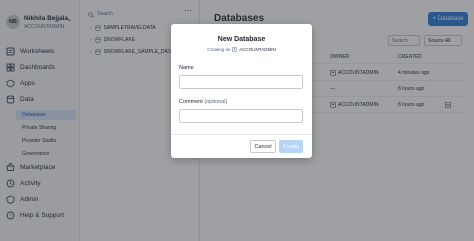 The width and height of the screenshot is (474, 241). What do you see at coordinates (241, 134) in the screenshot?
I see `dialog-divider` at bounding box center [241, 134].